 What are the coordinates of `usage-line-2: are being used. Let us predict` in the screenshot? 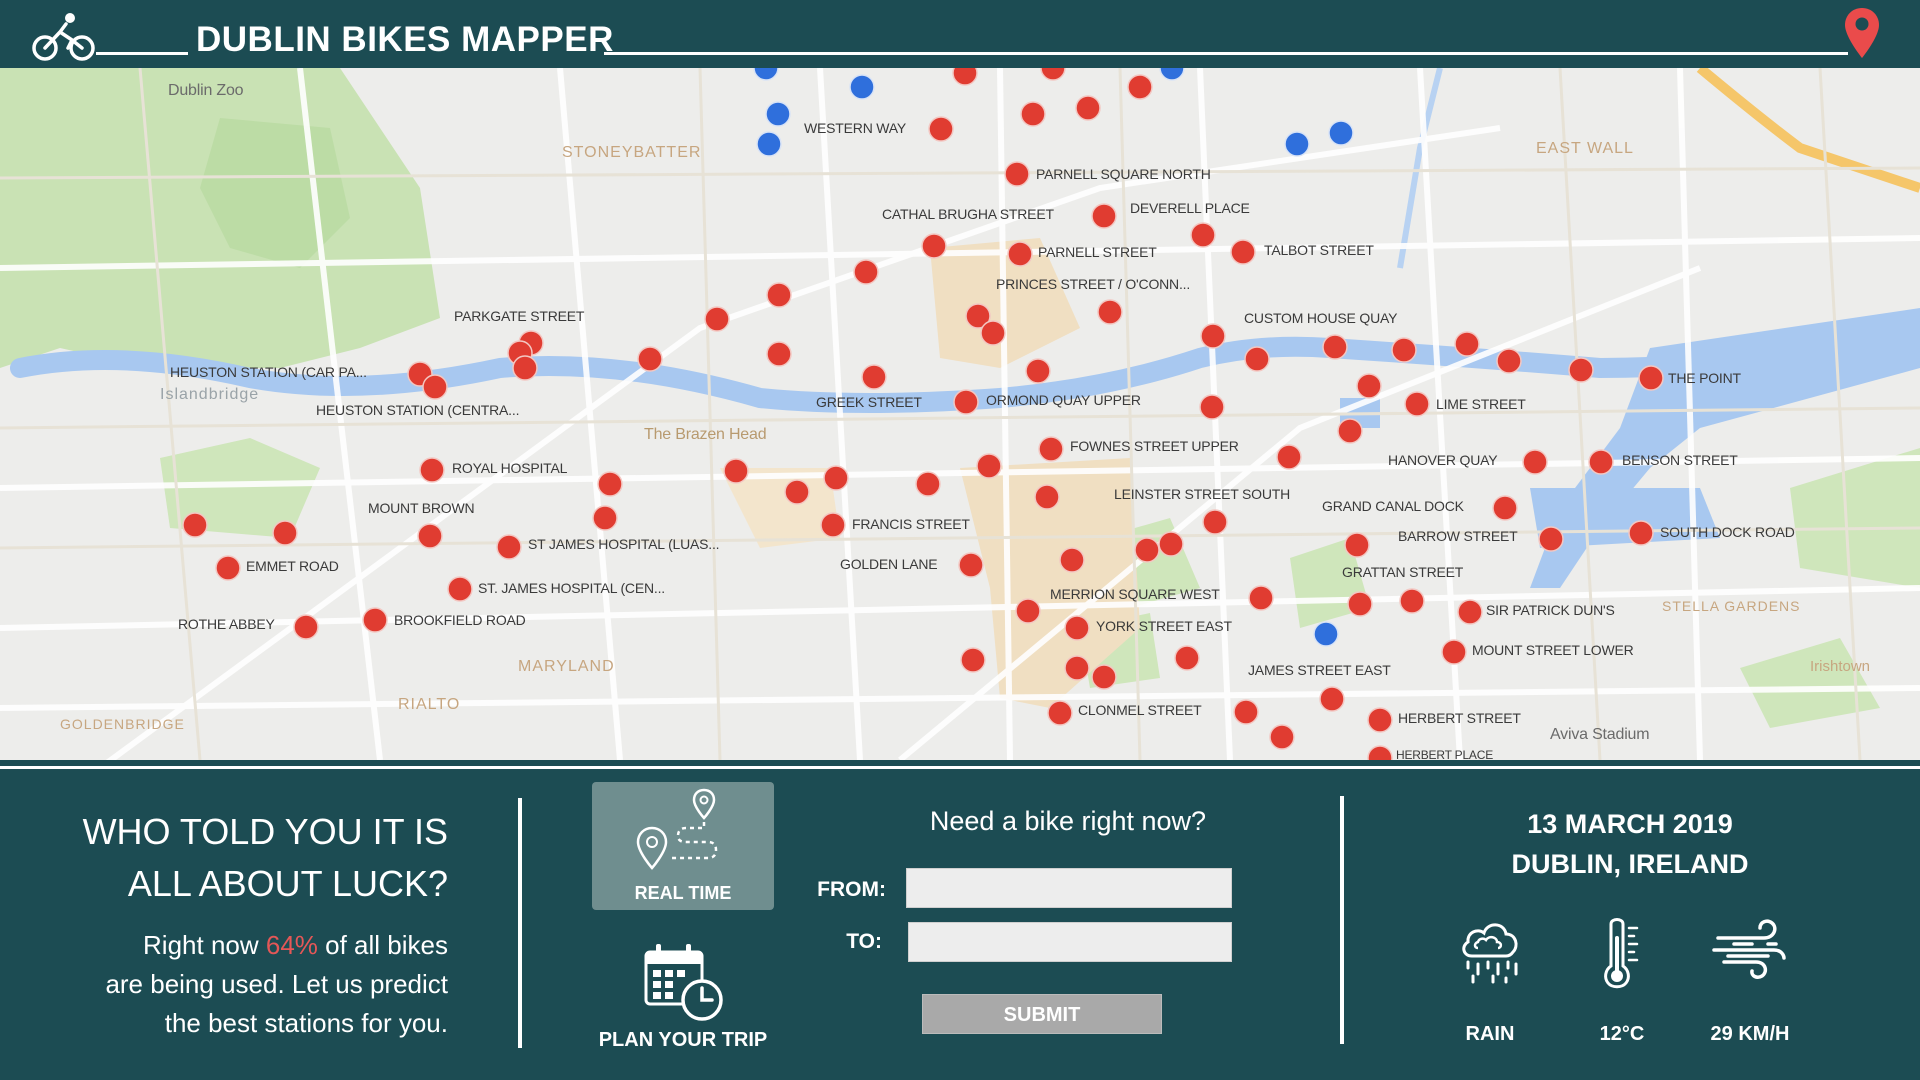 It's located at (276, 984).